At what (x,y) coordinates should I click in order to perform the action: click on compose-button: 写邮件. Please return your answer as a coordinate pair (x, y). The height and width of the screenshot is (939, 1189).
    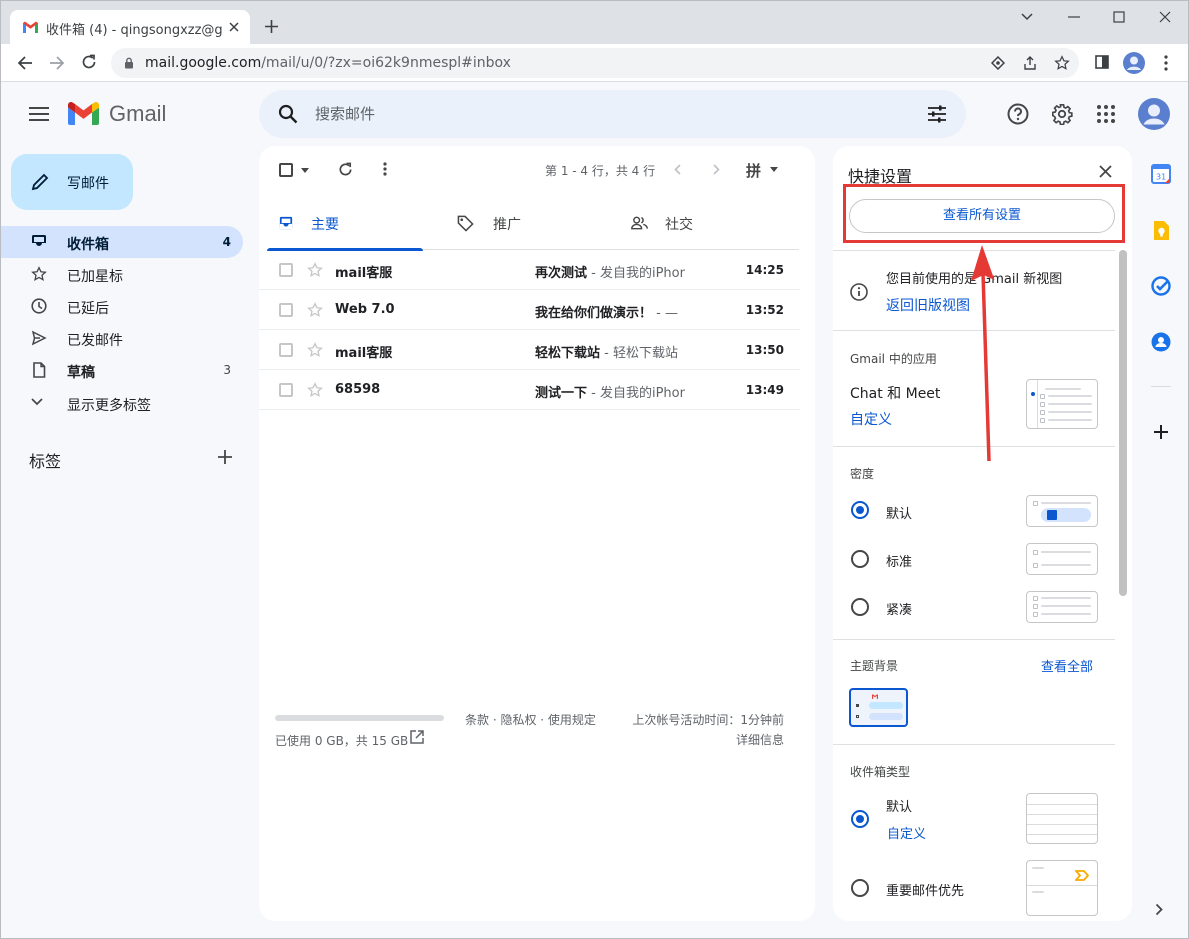
    Looking at the image, I should click on (72, 182).